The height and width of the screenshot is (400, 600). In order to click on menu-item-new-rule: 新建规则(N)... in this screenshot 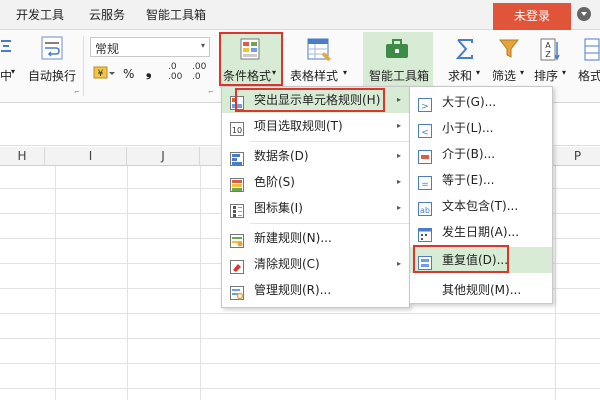, I will do `click(315, 238)`.